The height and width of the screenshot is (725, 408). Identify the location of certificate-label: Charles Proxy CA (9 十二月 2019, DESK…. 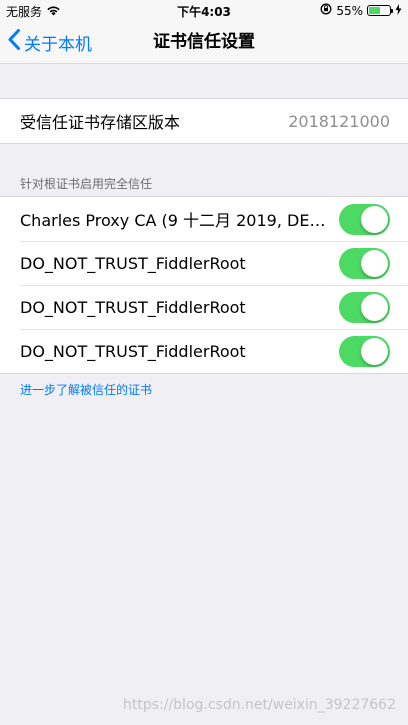
(179, 220).